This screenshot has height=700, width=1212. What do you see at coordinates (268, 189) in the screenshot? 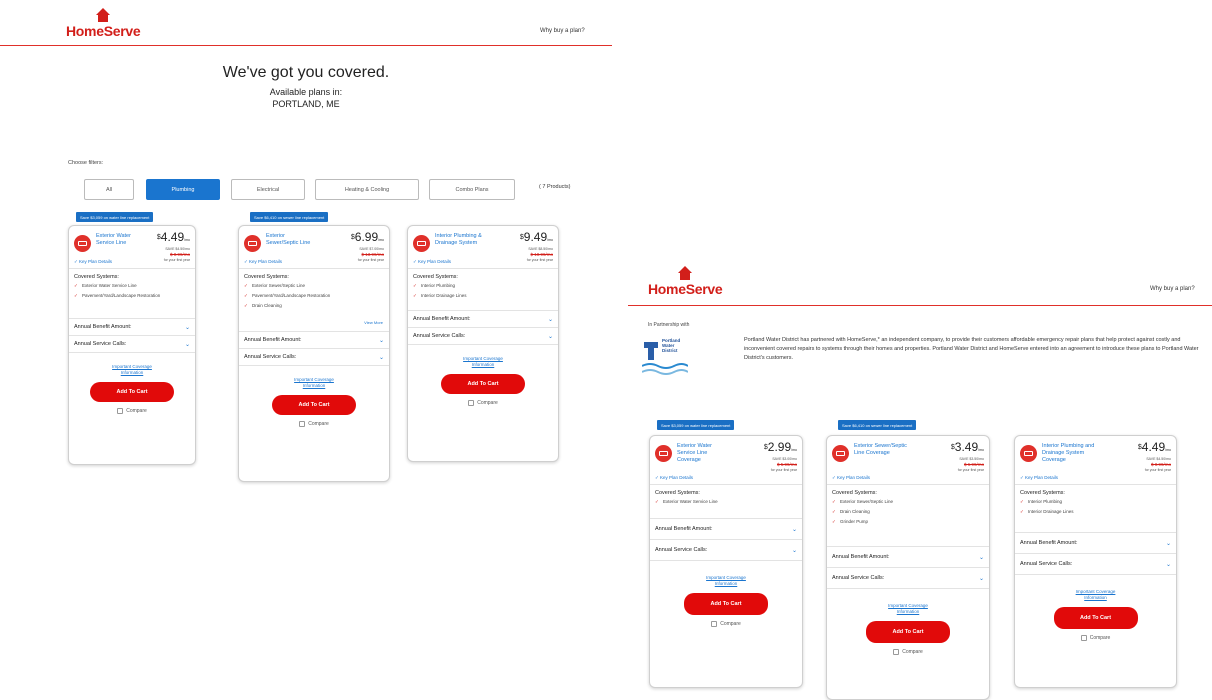
I see `filter-electrical: Electrical` at bounding box center [268, 189].